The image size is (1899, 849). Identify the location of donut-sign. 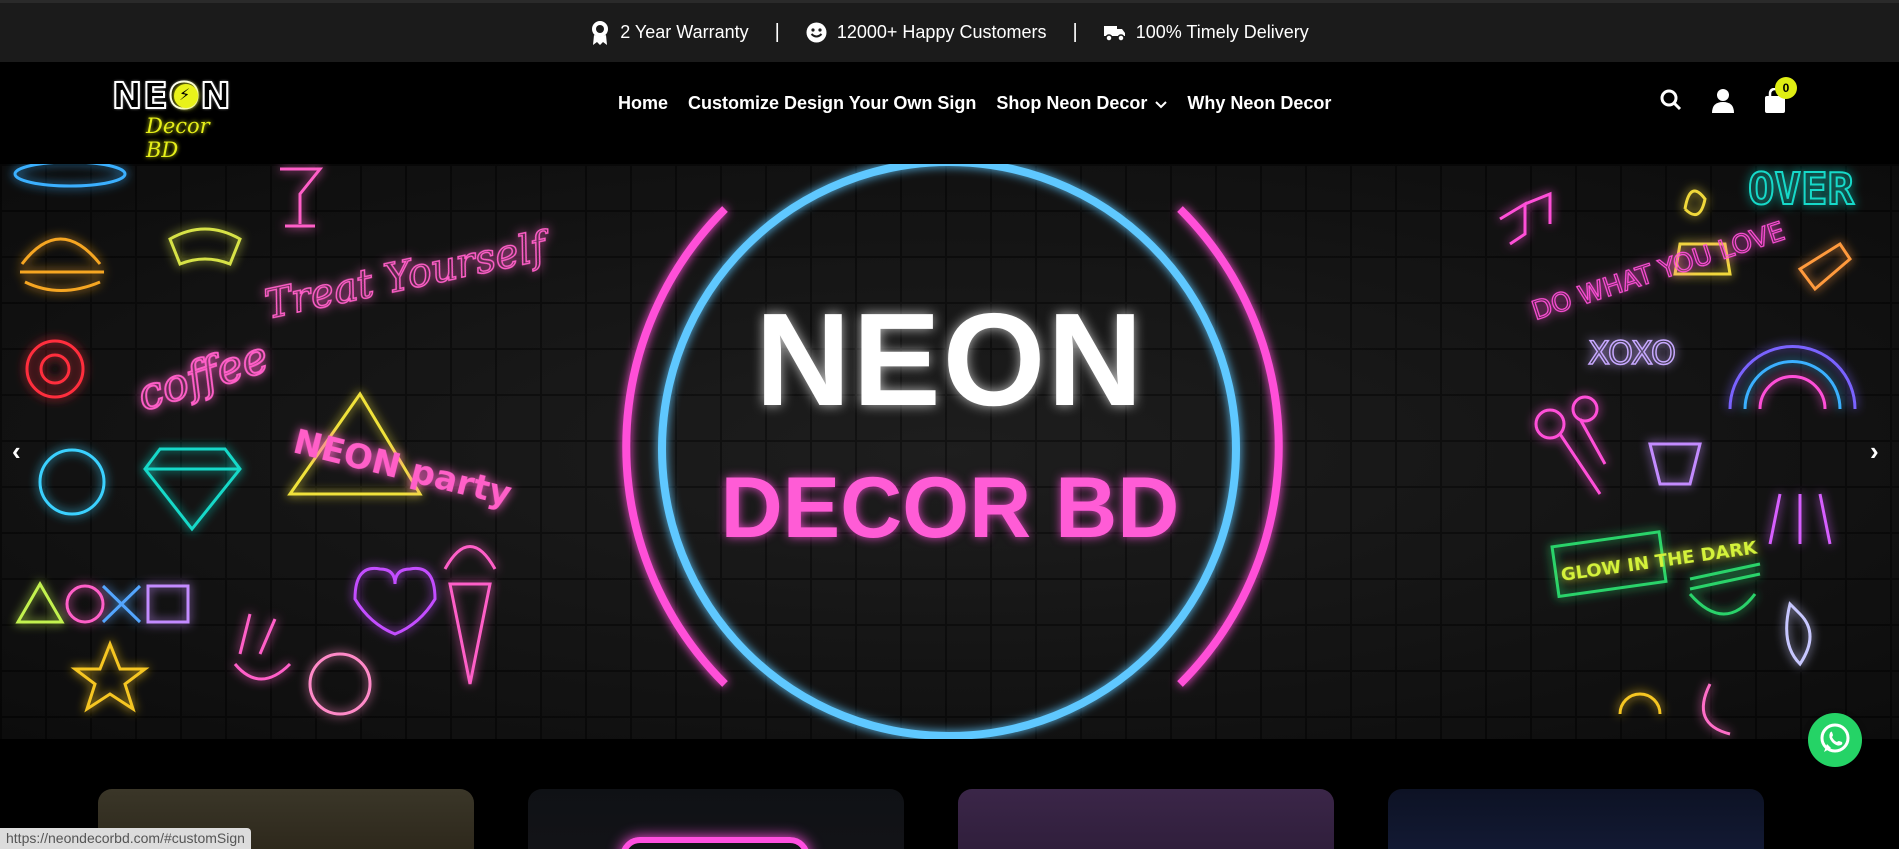
(340, 684).